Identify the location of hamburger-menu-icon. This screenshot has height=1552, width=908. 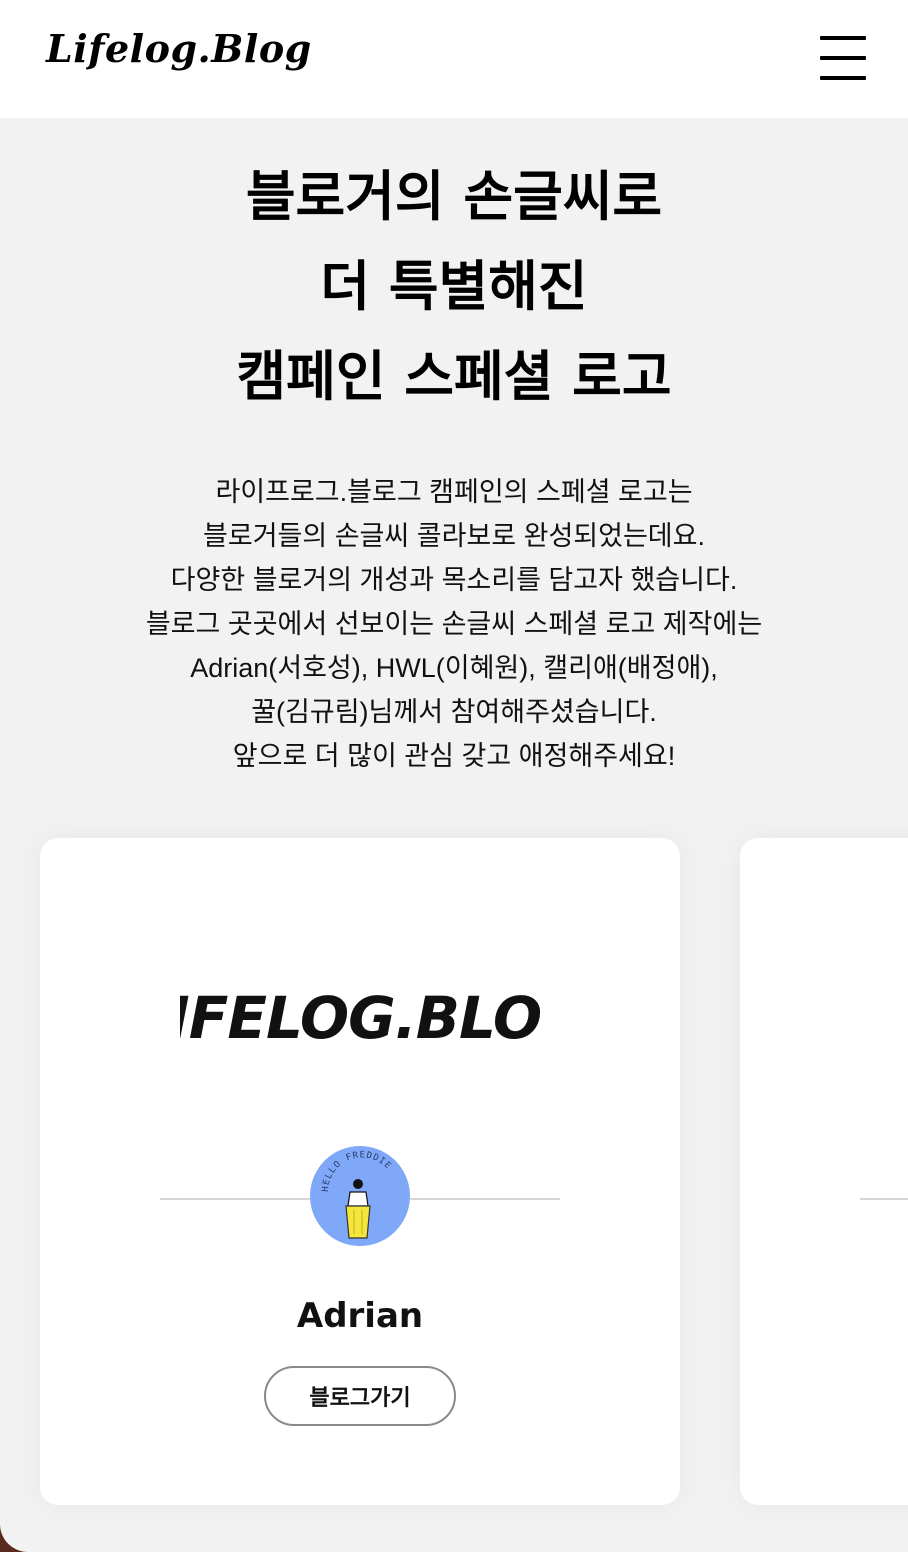
(843, 58).